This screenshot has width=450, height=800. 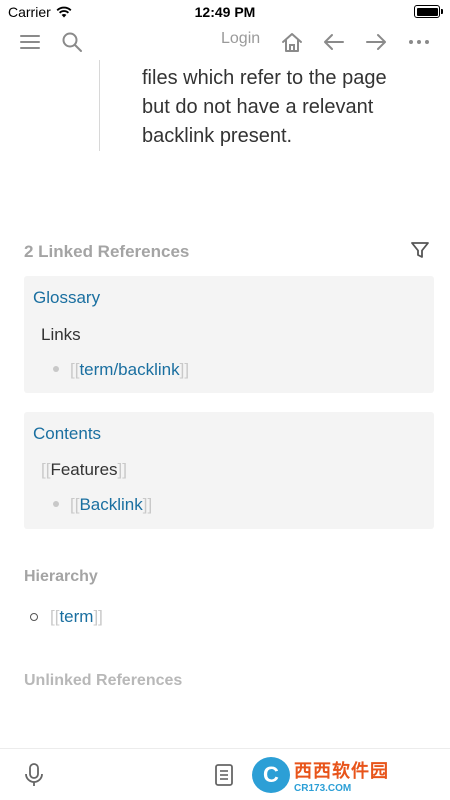 I want to click on linked-references-title: 2 Linked References, so click(x=107, y=251).